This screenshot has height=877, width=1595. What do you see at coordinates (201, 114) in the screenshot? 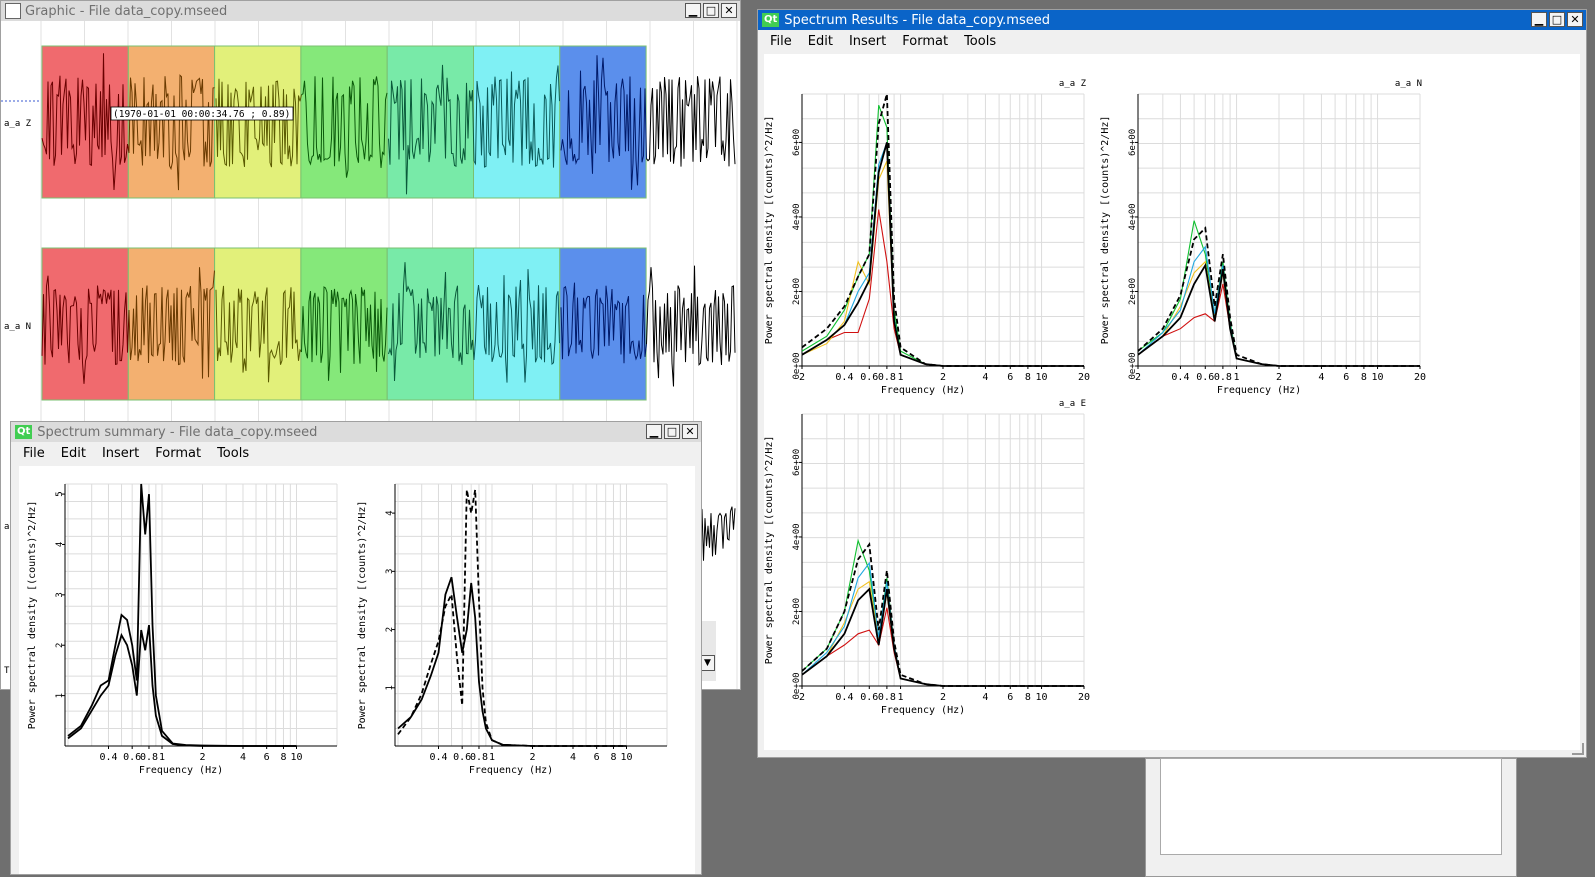
I see `cursor-tooltip: (1970-01-01 00:00:34.76 ; 0.89)` at bounding box center [201, 114].